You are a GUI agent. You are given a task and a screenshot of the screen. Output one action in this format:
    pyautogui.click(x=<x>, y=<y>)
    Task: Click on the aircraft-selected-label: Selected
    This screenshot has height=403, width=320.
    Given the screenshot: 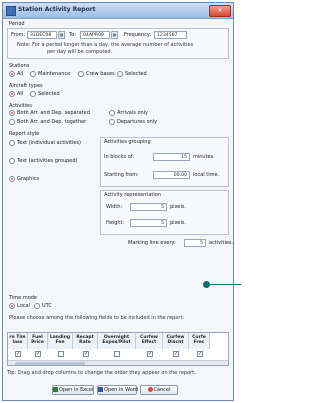 What is the action you would take?
    pyautogui.click(x=49, y=94)
    